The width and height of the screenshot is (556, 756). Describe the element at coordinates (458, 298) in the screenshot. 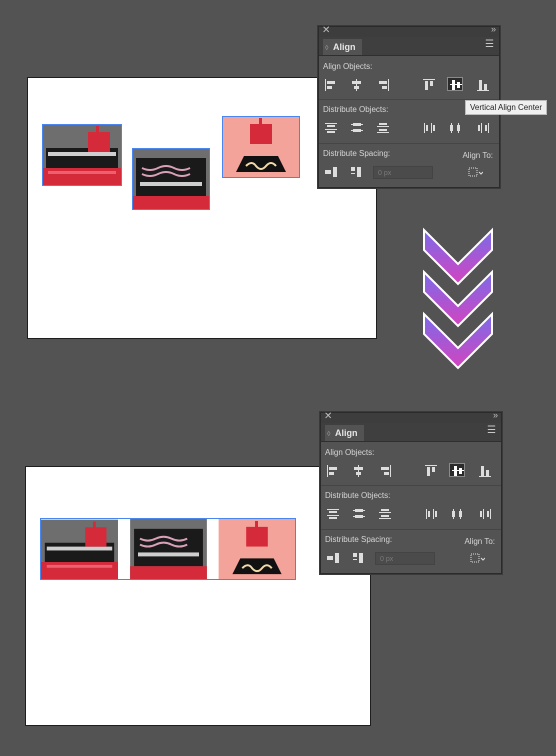

I see `down-arrows` at that location.